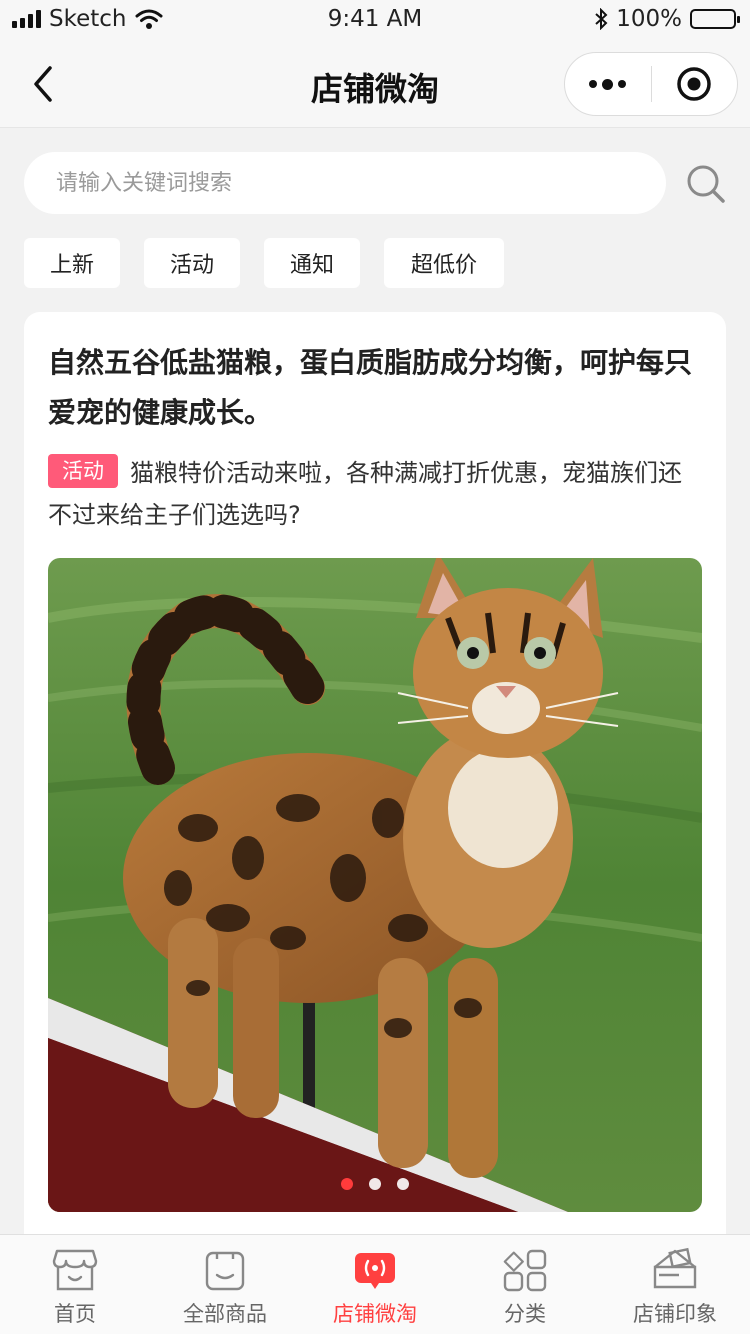  Describe the element at coordinates (365, 494) in the screenshot. I see `post-description-text: 猫粮特价活动来啦，各种满减打折优惠，宠猫族们还不过来给主子们选选吗?` at that location.